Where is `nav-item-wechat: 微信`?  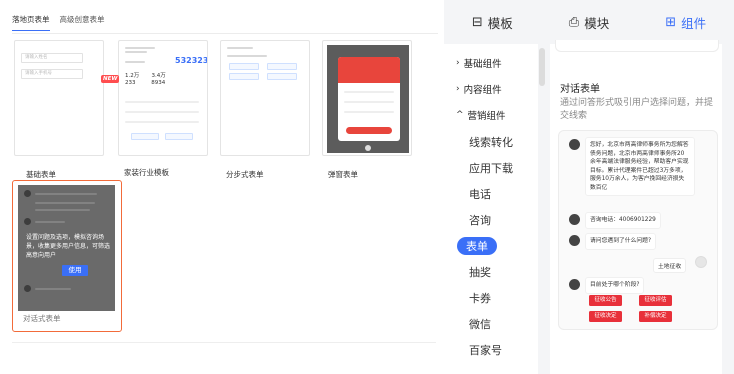 nav-item-wechat: 微信 is located at coordinates (480, 324).